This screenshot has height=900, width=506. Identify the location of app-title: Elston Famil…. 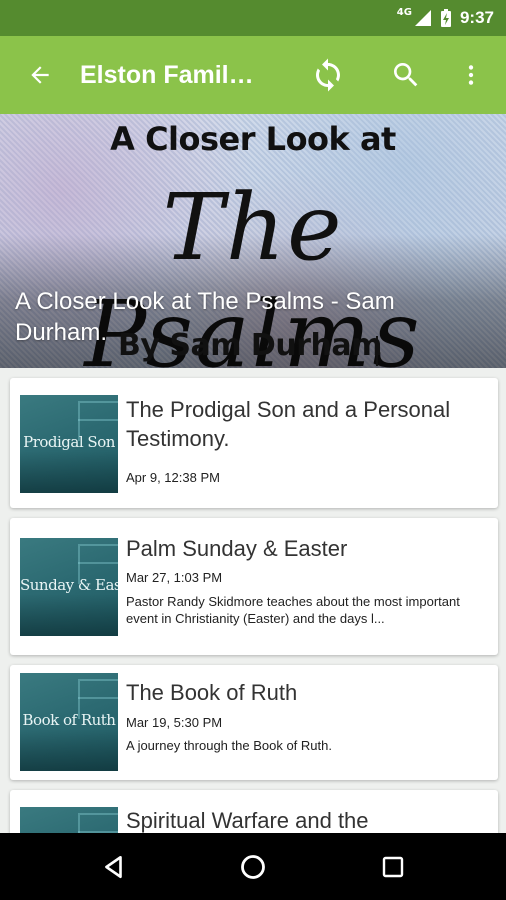
(167, 74).